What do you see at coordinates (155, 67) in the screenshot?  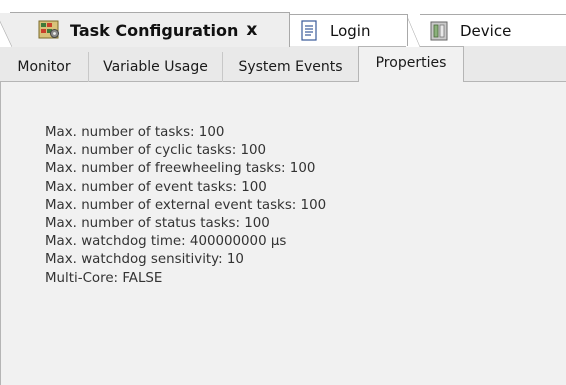 I see `tab-variable-usage: Variable Usage` at bounding box center [155, 67].